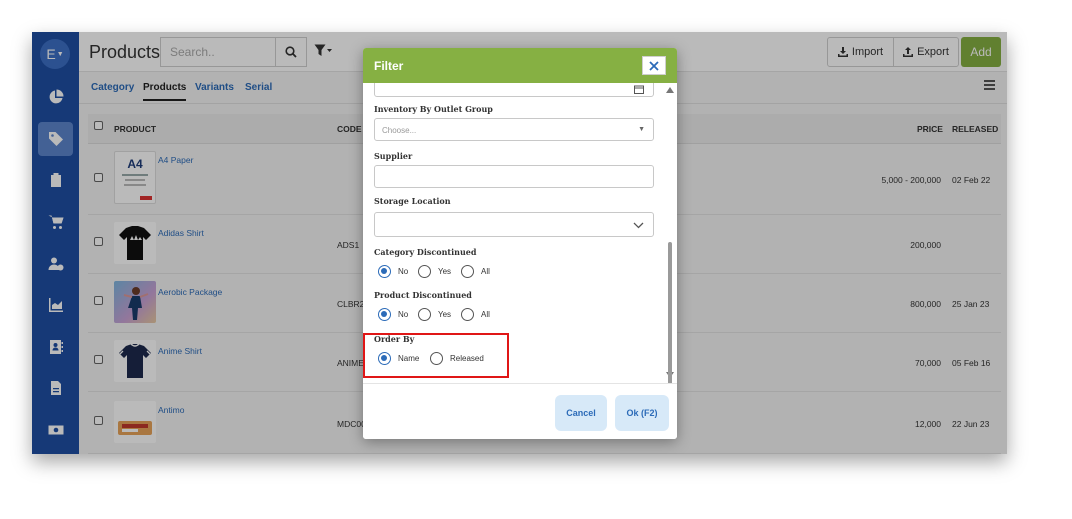 Image resolution: width=1072 pixels, height=519 pixels. What do you see at coordinates (638, 225) in the screenshot?
I see `chevron-down-icon` at bounding box center [638, 225].